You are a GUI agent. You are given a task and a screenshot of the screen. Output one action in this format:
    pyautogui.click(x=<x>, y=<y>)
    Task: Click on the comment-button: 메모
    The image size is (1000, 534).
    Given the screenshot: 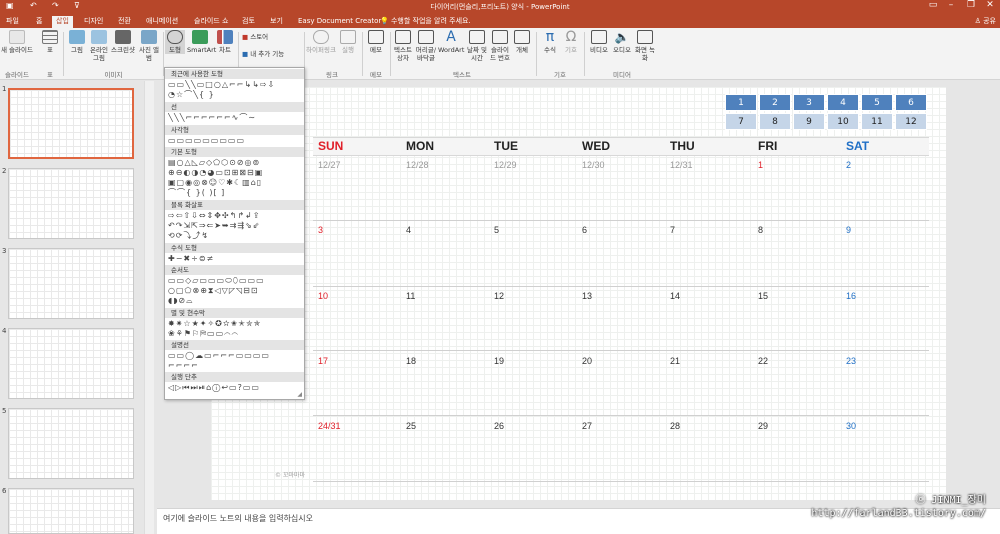 What is the action you would take?
    pyautogui.click(x=376, y=42)
    